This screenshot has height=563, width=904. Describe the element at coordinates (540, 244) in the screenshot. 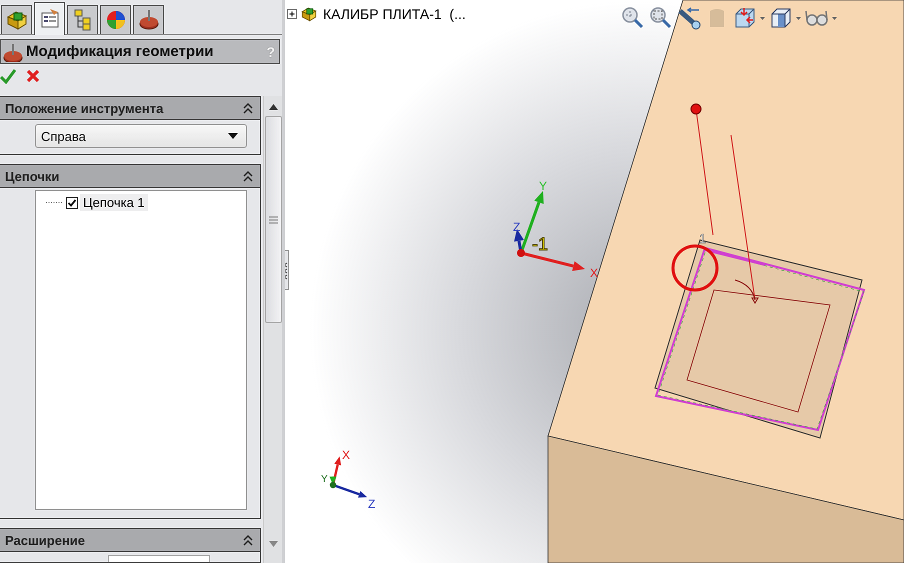

I see `coordinate-system-label: -1` at that location.